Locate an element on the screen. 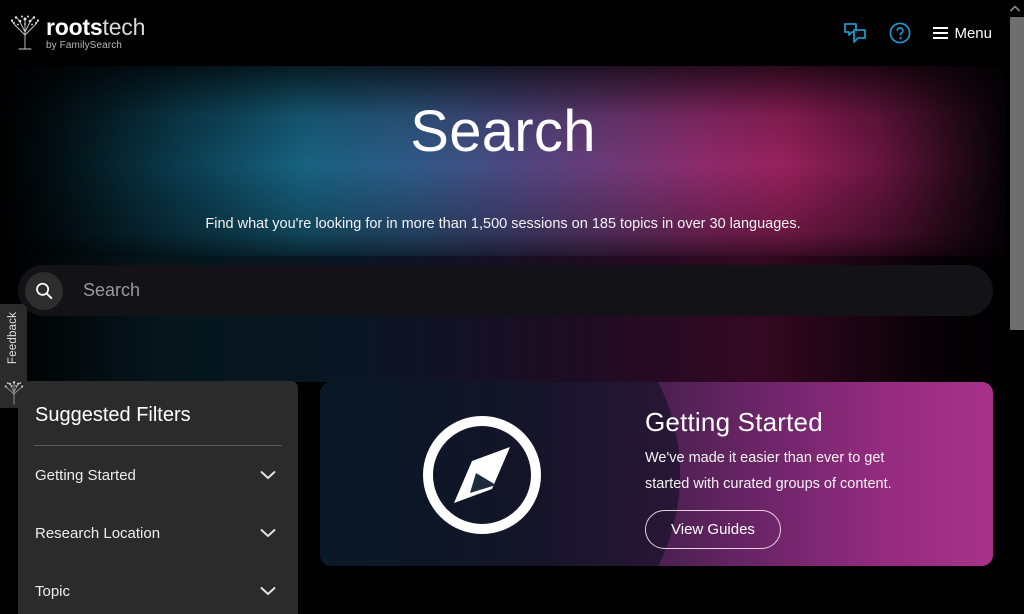 This screenshot has width=1024, height=614. logo-wordmark: rootstech by FamilySearch is located at coordinates (95, 32).